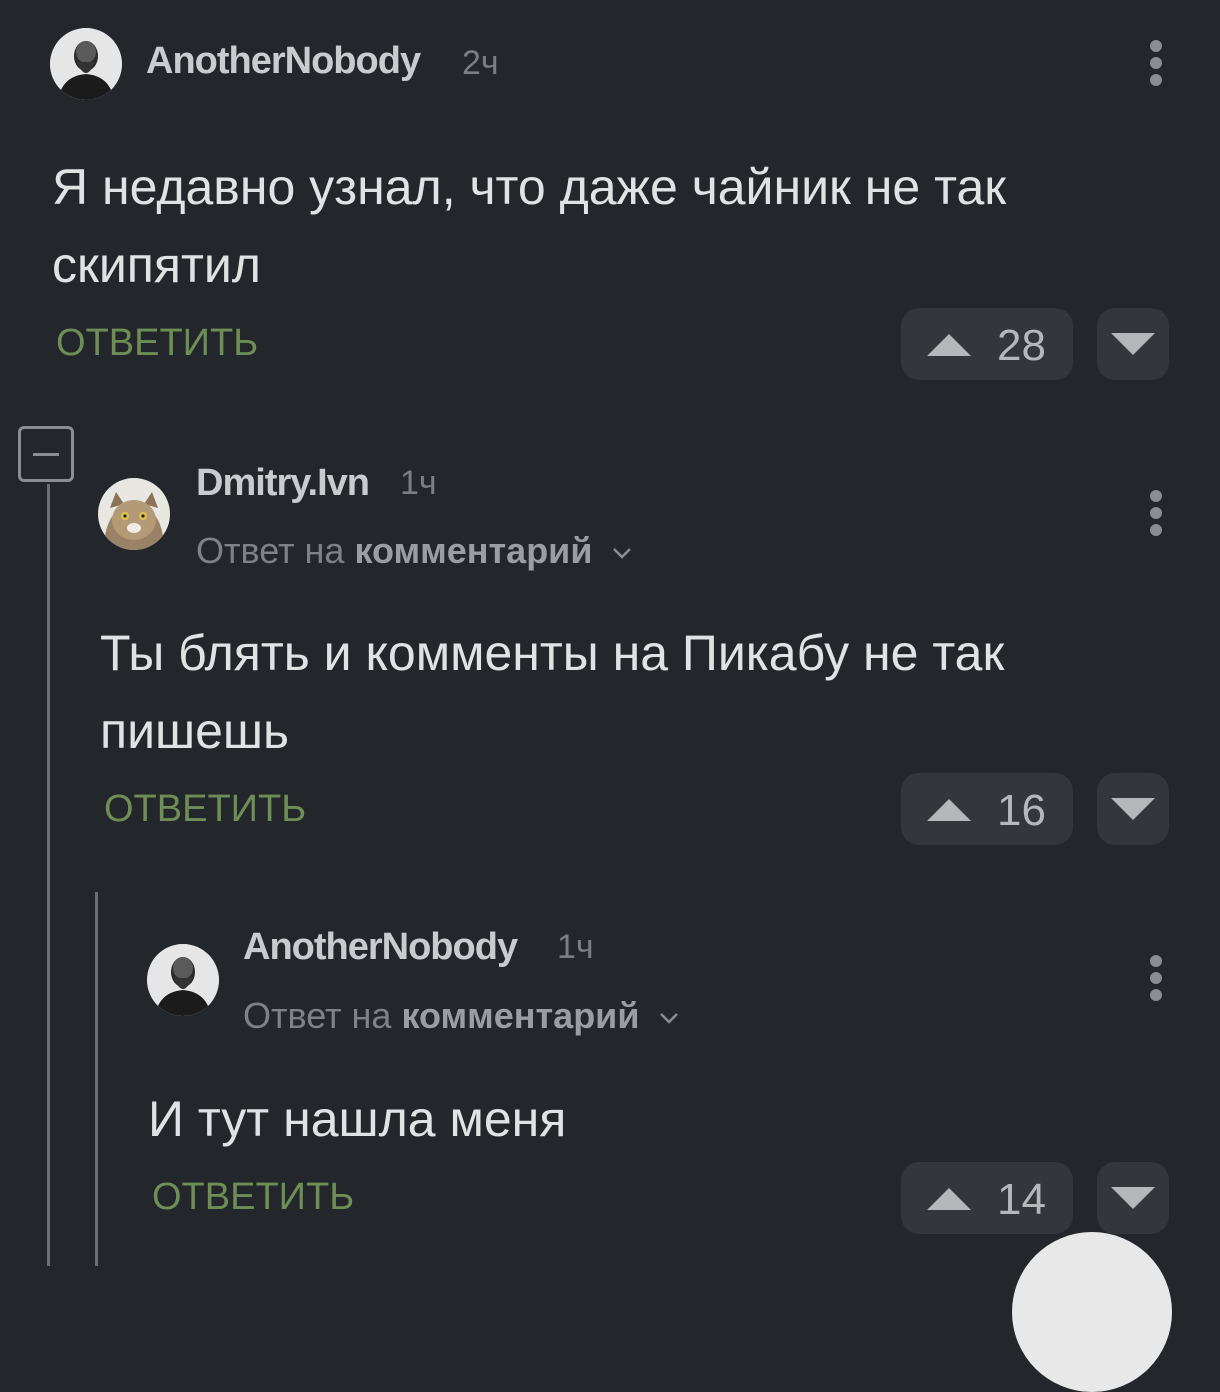  What do you see at coordinates (1092, 1312) in the screenshot?
I see `floating-action-button` at bounding box center [1092, 1312].